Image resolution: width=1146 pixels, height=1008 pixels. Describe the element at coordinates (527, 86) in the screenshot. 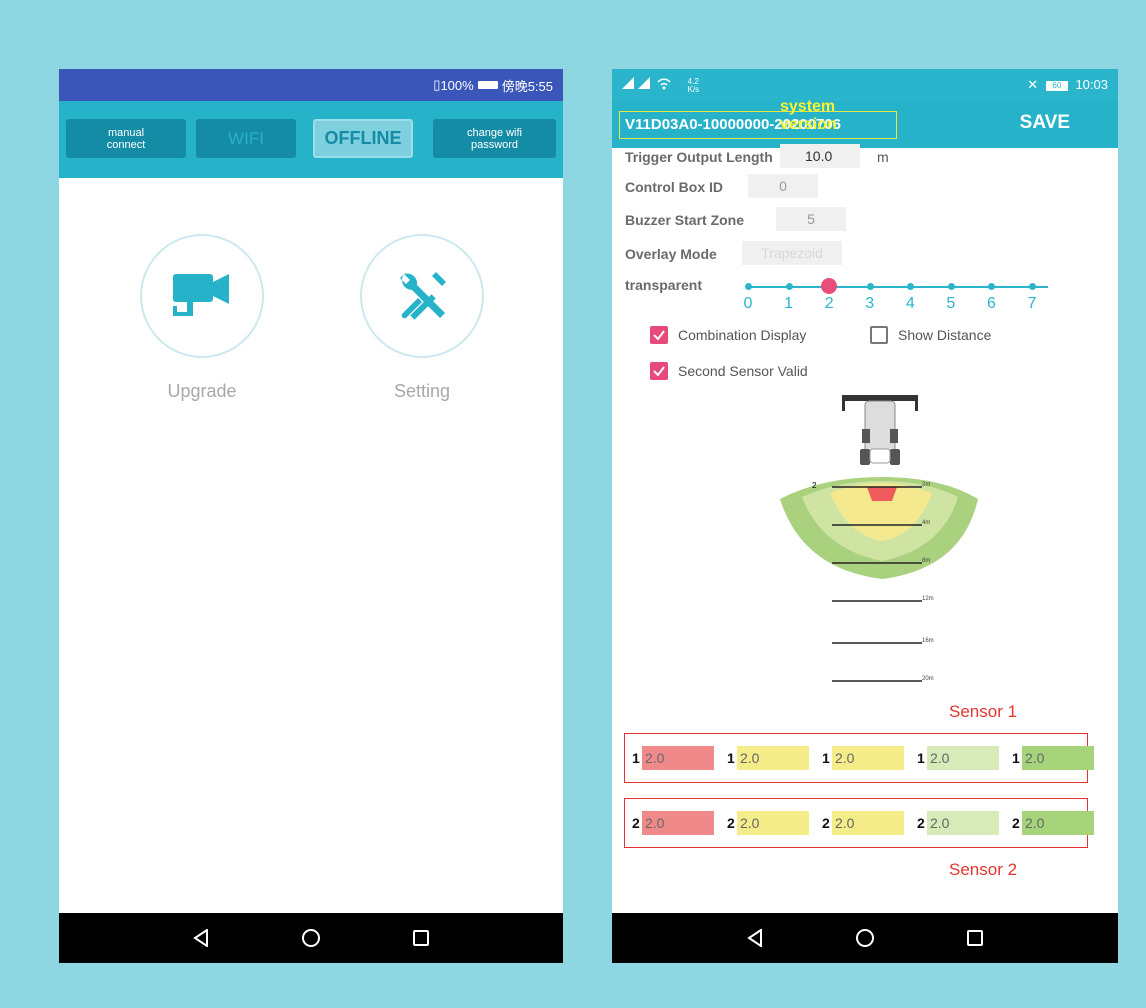

I see `status-time: 傍晚5:55` at that location.